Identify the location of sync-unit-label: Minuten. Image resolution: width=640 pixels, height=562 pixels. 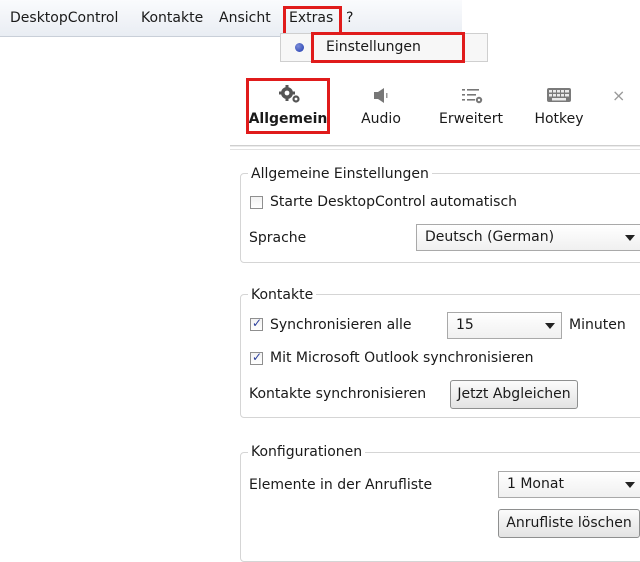
(597, 325).